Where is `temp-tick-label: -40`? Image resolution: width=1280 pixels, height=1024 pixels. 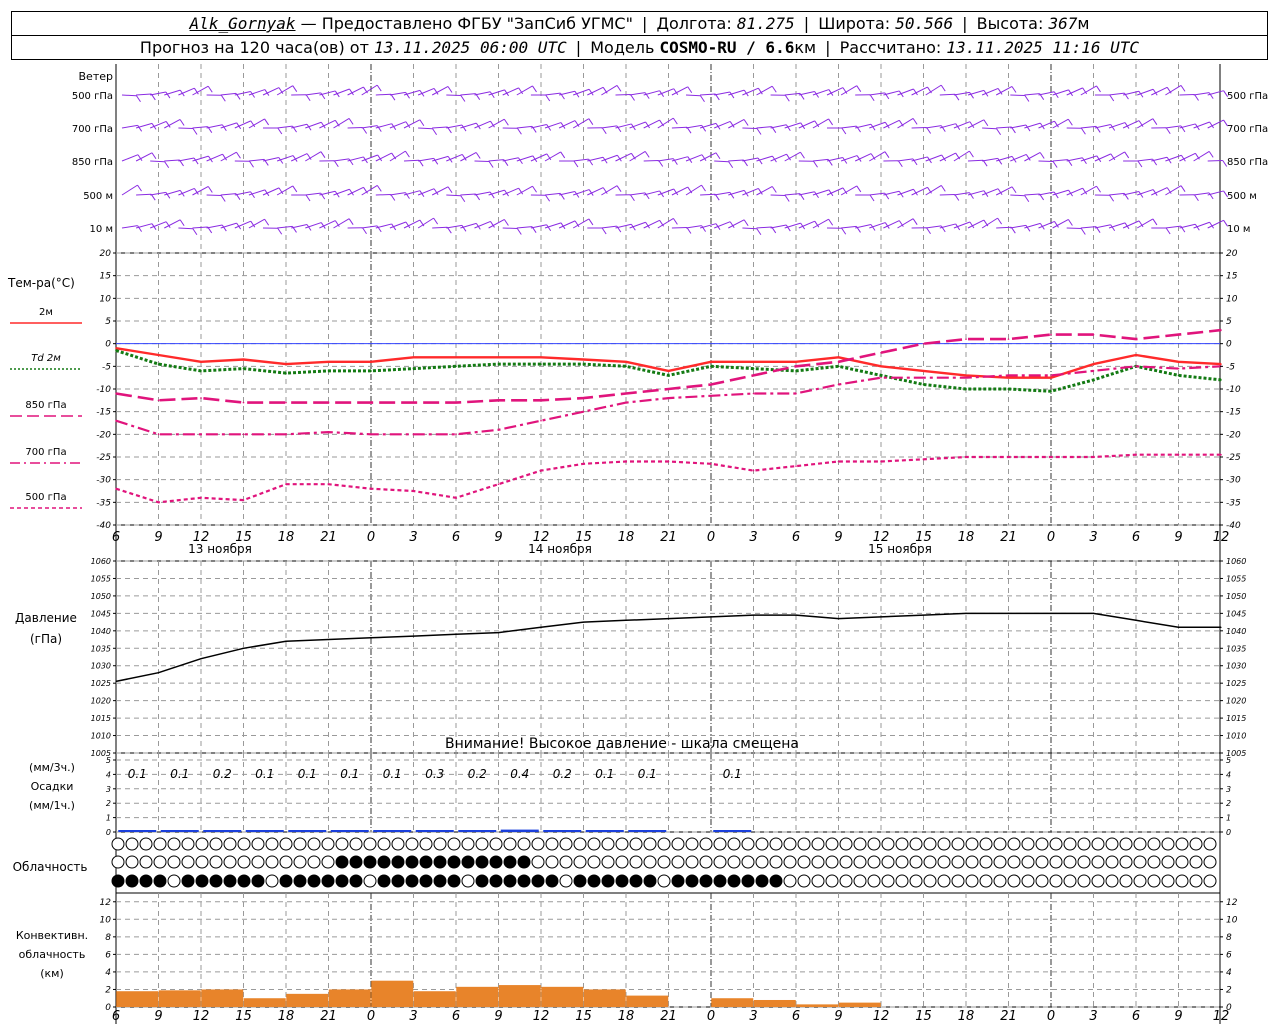
temp-tick-label: -40 is located at coordinates (103, 526).